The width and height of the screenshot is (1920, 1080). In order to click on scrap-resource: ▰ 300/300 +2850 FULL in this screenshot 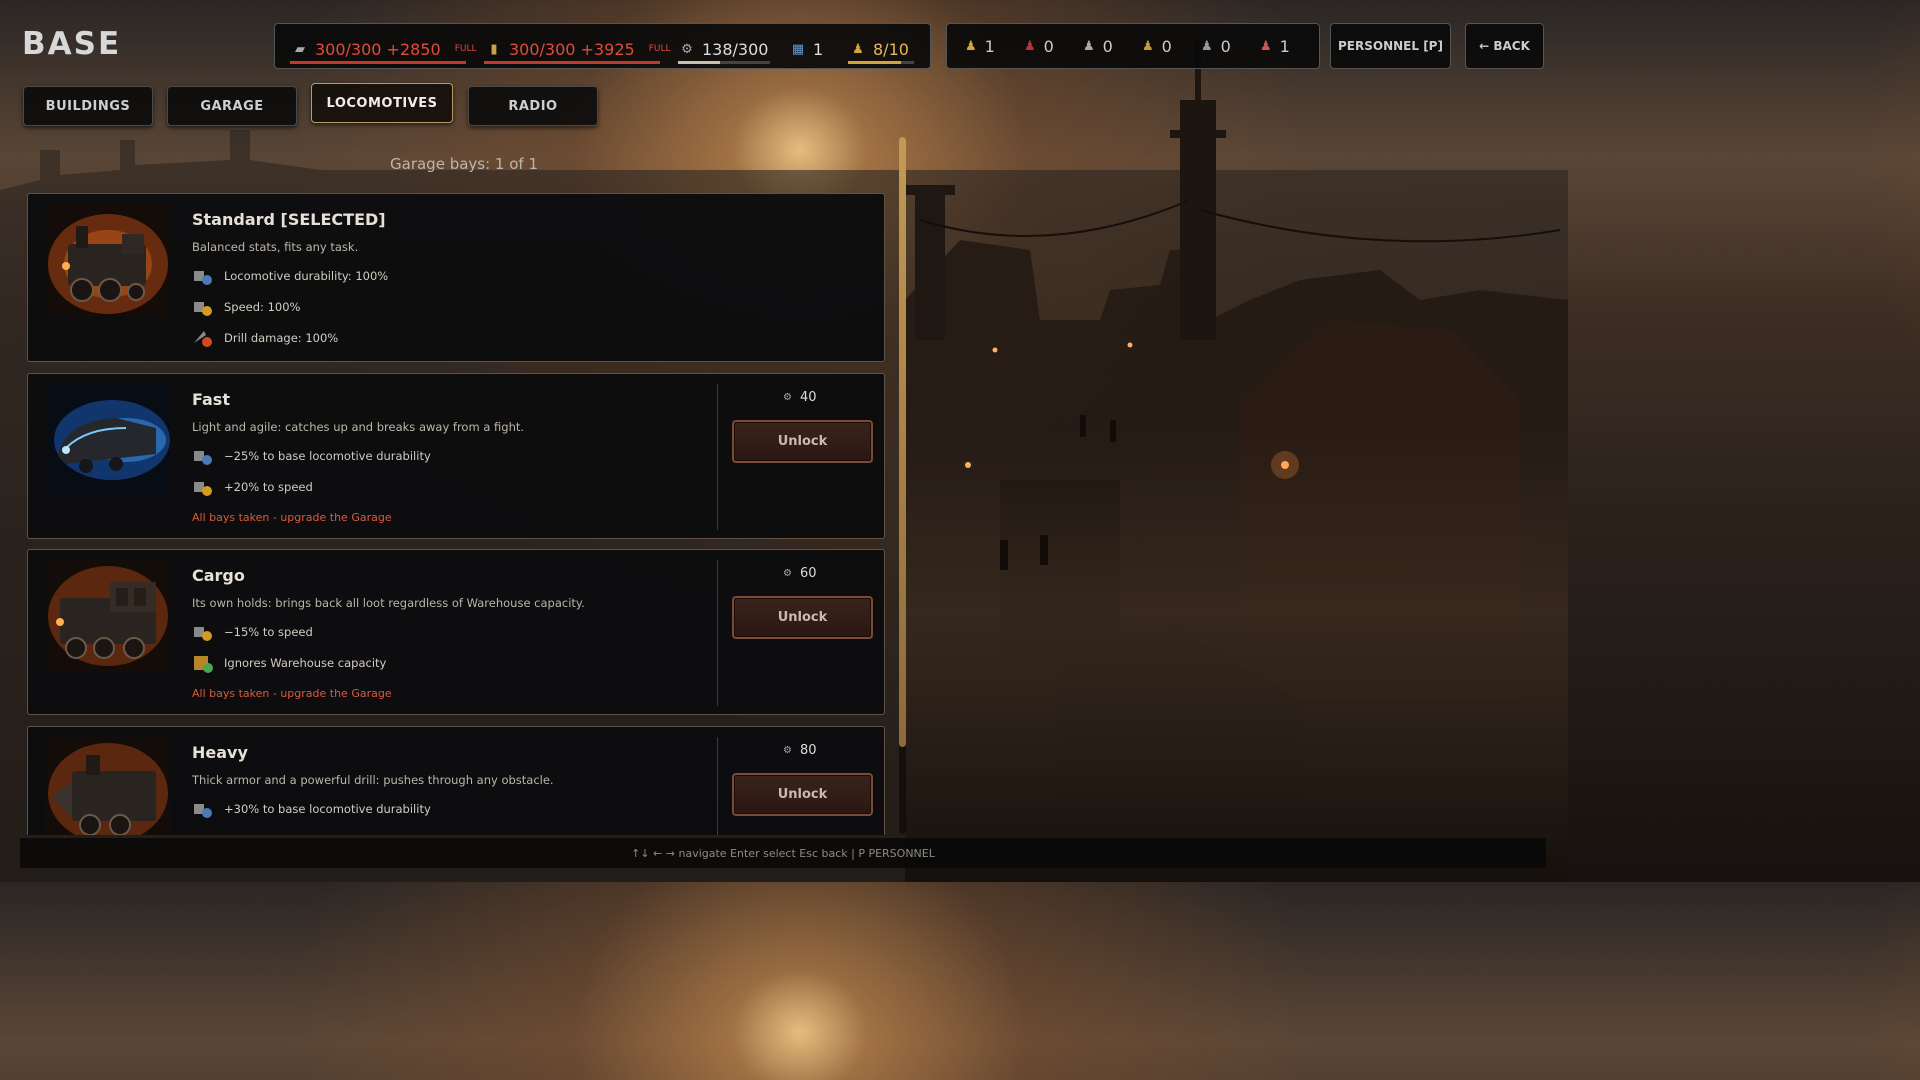, I will do `click(383, 49)`.